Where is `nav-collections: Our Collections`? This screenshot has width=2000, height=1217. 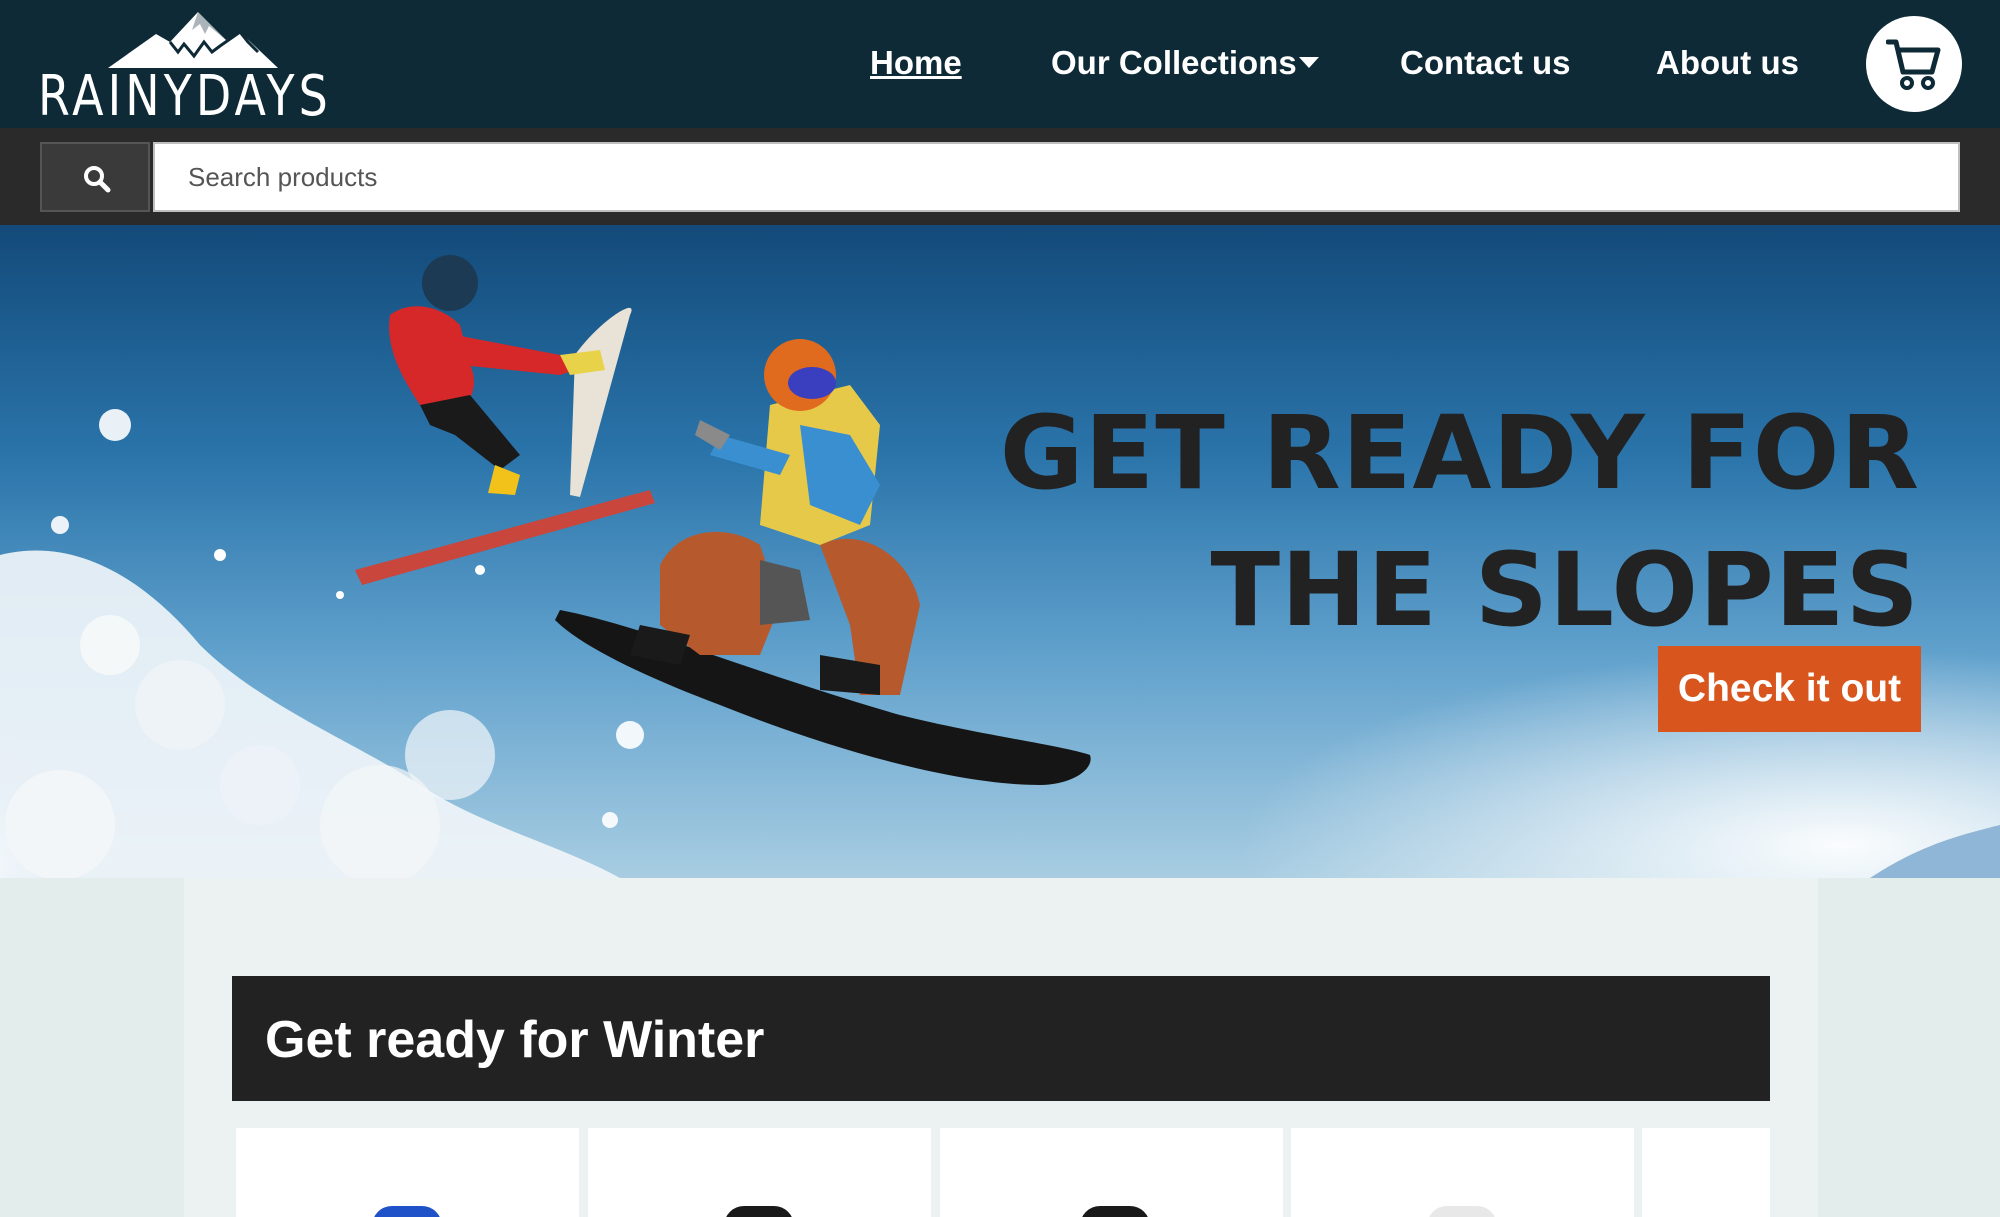
nav-collections: Our Collections is located at coordinates (1185, 64).